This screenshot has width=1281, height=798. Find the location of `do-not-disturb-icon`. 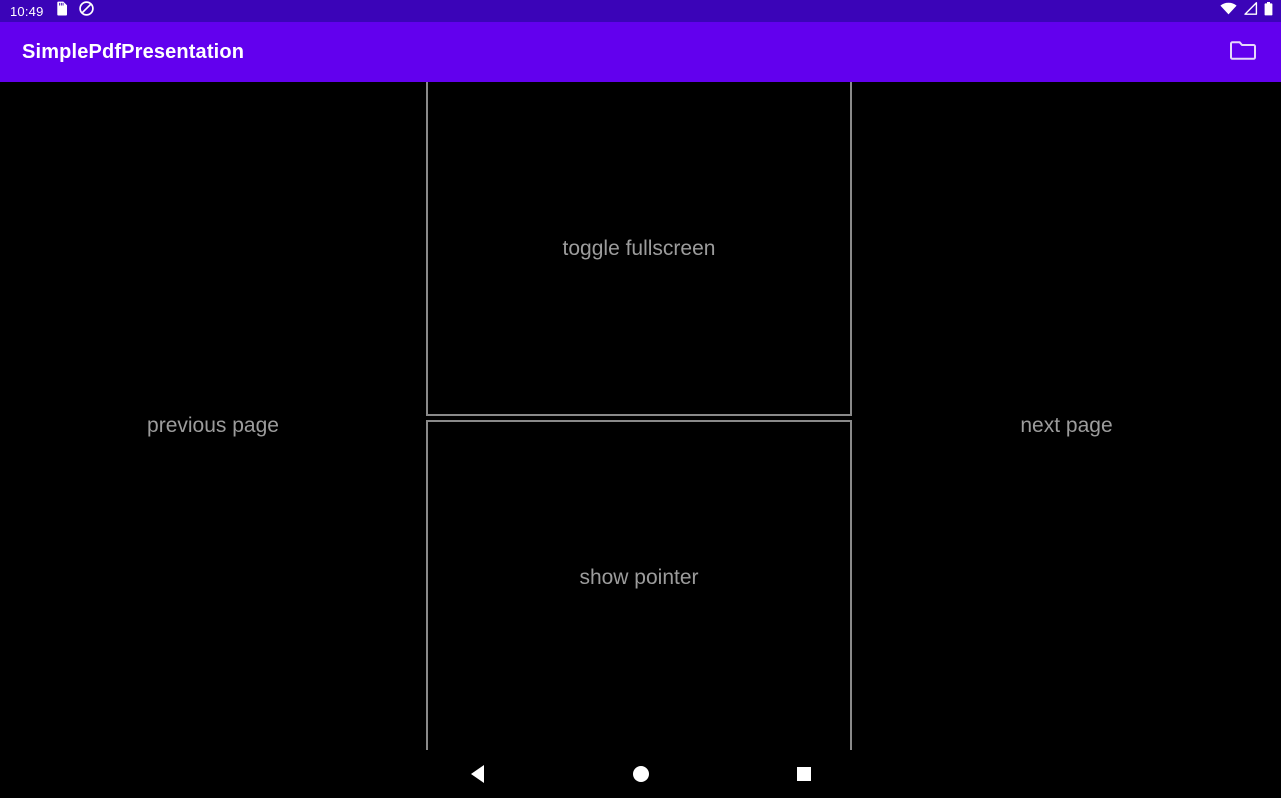

do-not-disturb-icon is located at coordinates (86, 11).